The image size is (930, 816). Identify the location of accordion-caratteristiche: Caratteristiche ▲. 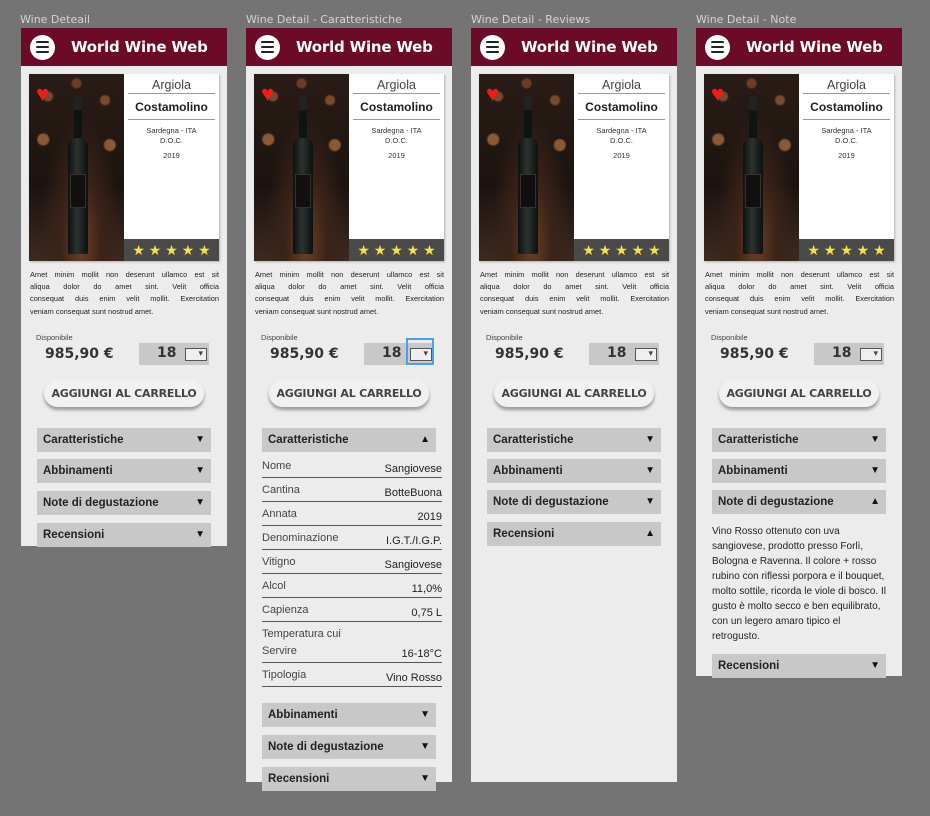
(349, 439).